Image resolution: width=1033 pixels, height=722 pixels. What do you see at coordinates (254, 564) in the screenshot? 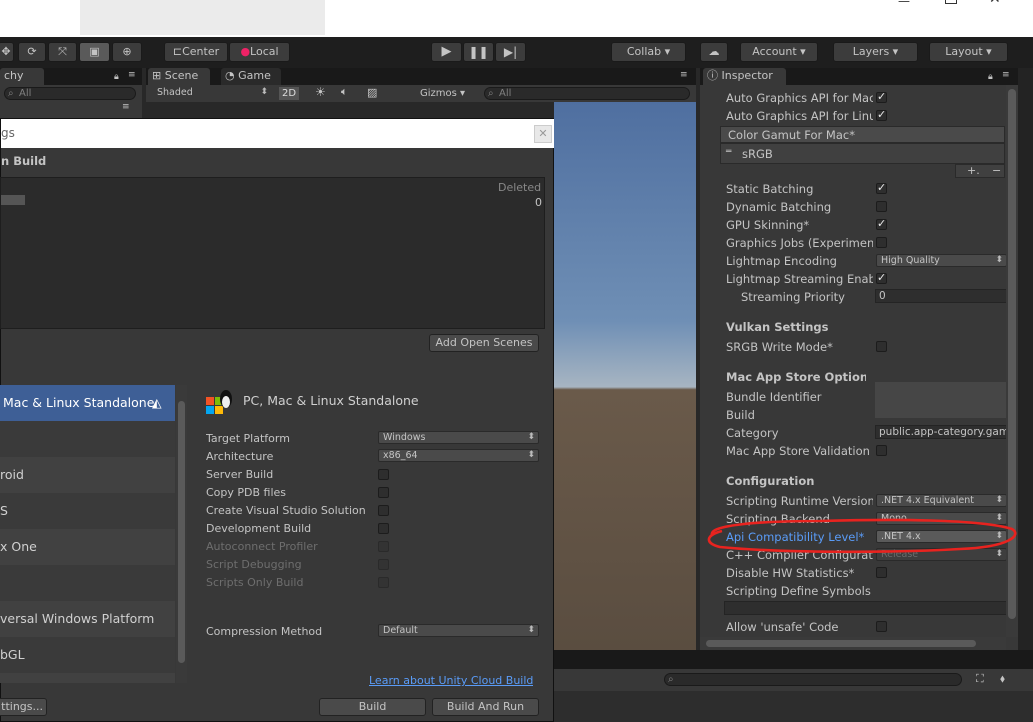
I see `script-debugging-label: Script Debugging` at bounding box center [254, 564].